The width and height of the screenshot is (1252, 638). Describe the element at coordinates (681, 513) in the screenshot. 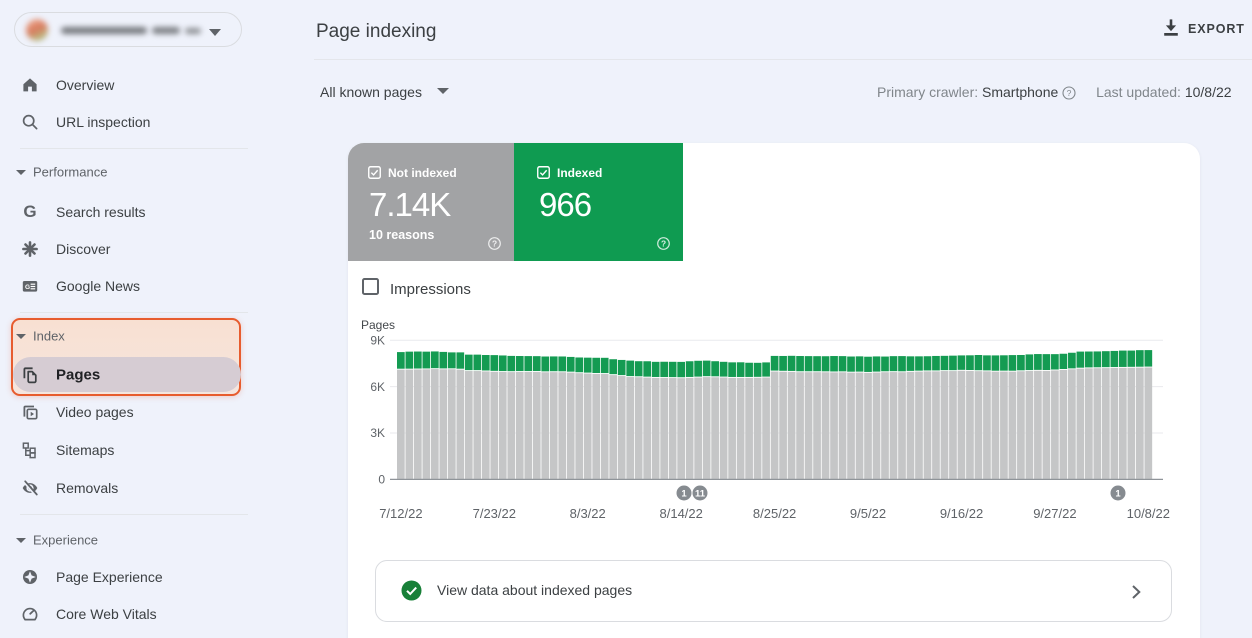

I see `svg-text: 8/14/22` at that location.